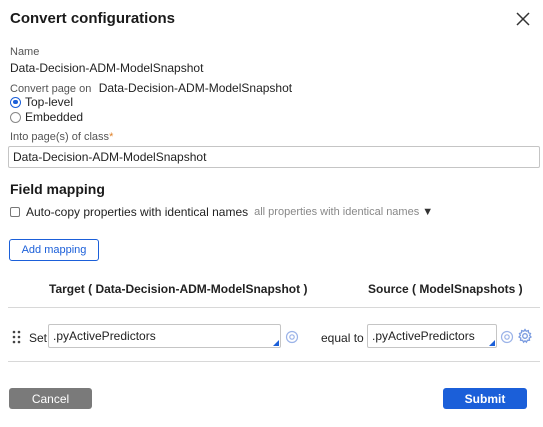  Describe the element at coordinates (523, 19) in the screenshot. I see `close-icon` at that location.